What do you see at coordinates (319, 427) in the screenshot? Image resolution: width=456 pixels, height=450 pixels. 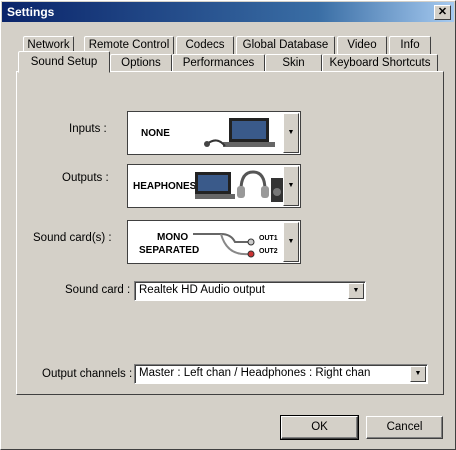 I see `ok-button: OK` at bounding box center [319, 427].